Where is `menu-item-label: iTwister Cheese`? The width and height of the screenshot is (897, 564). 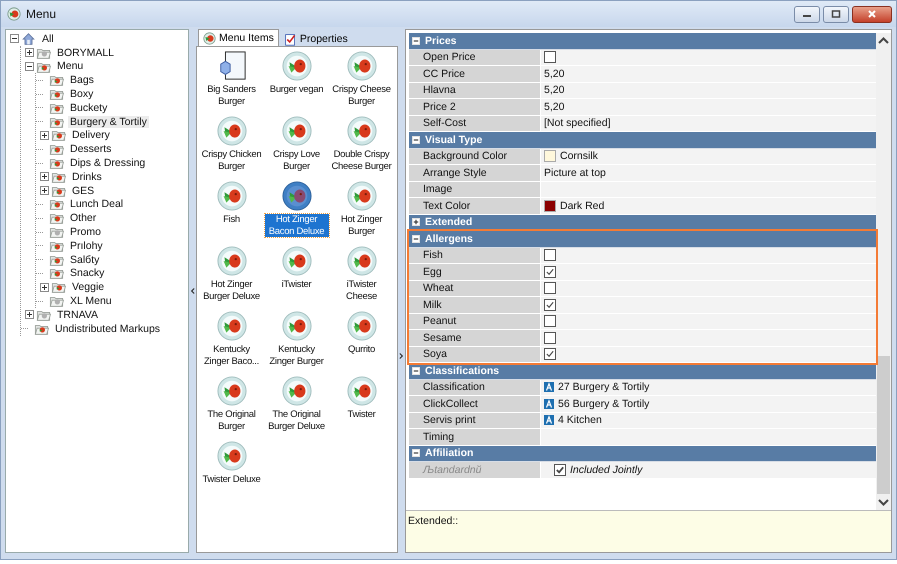 menu-item-label: iTwister Cheese is located at coordinates (362, 290).